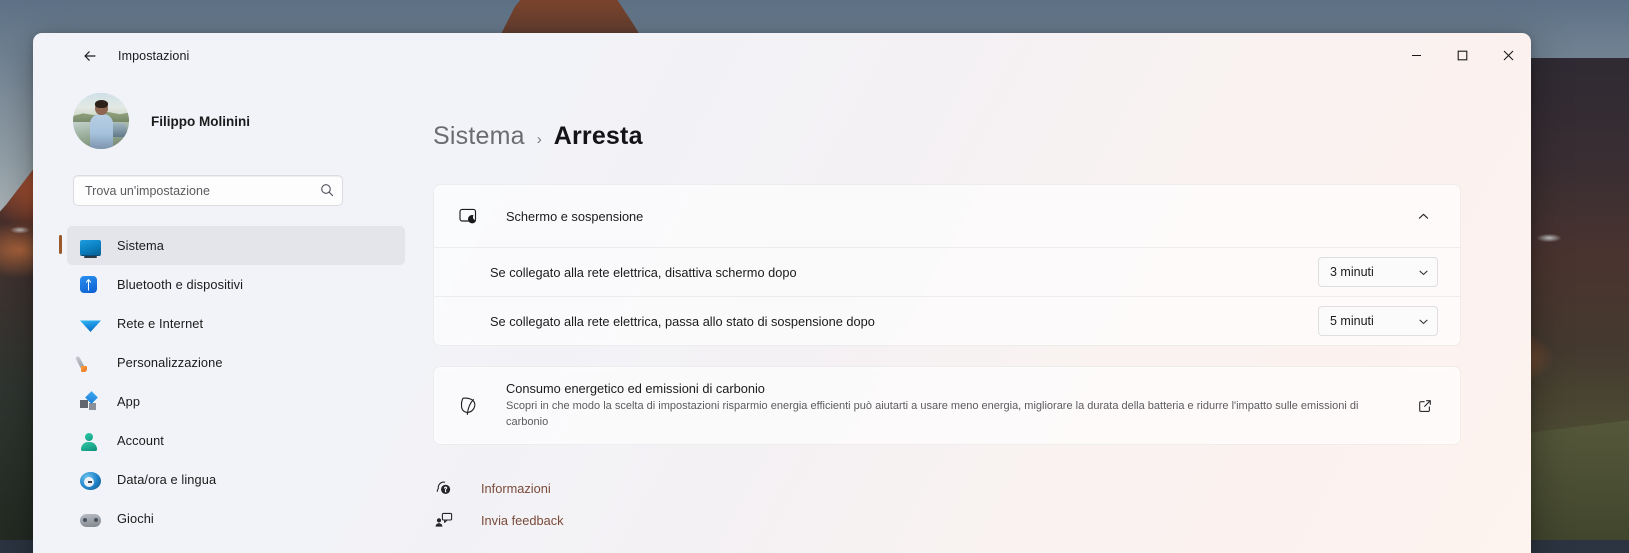  Describe the element at coordinates (1378, 272) in the screenshot. I see `screen-off-timeout-dropdown: 3 minuti` at that location.